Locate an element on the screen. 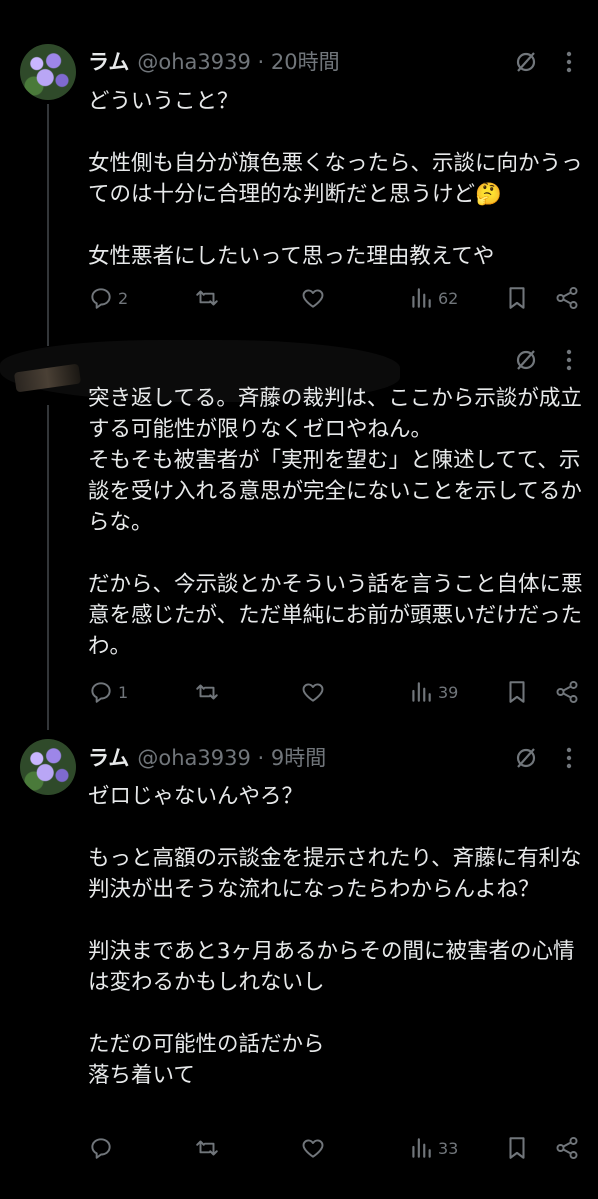  views-button: 33 is located at coordinates (433, 1148).